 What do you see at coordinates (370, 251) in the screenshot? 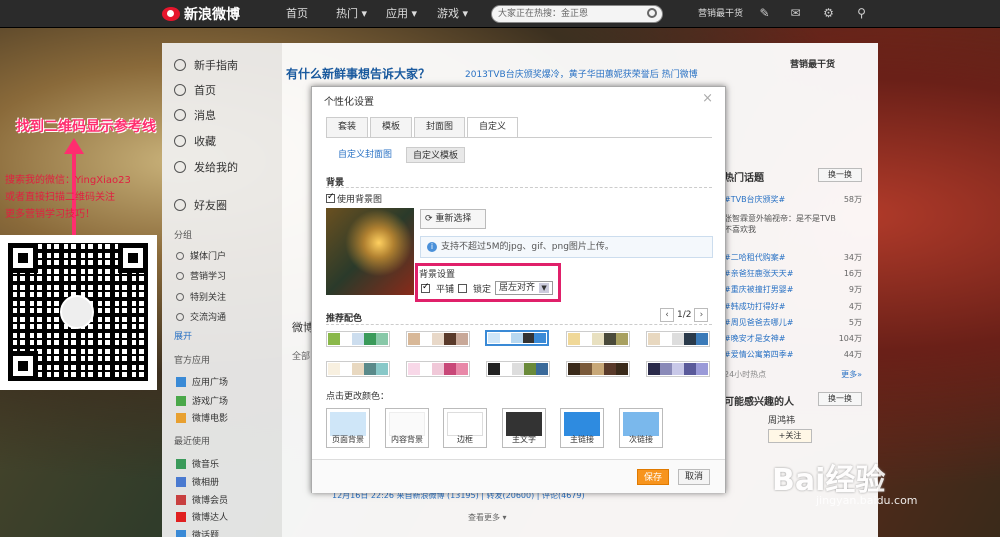
I see `bg-preview-image` at bounding box center [370, 251].